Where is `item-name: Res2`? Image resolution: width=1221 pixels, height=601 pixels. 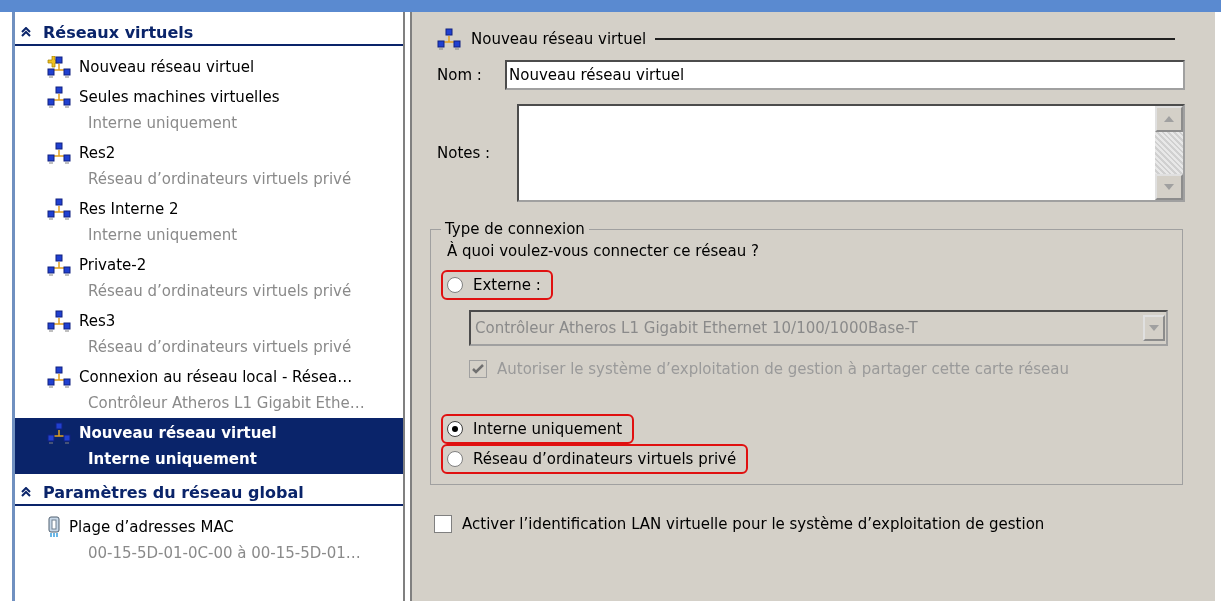
item-name: Res2 is located at coordinates (97, 153).